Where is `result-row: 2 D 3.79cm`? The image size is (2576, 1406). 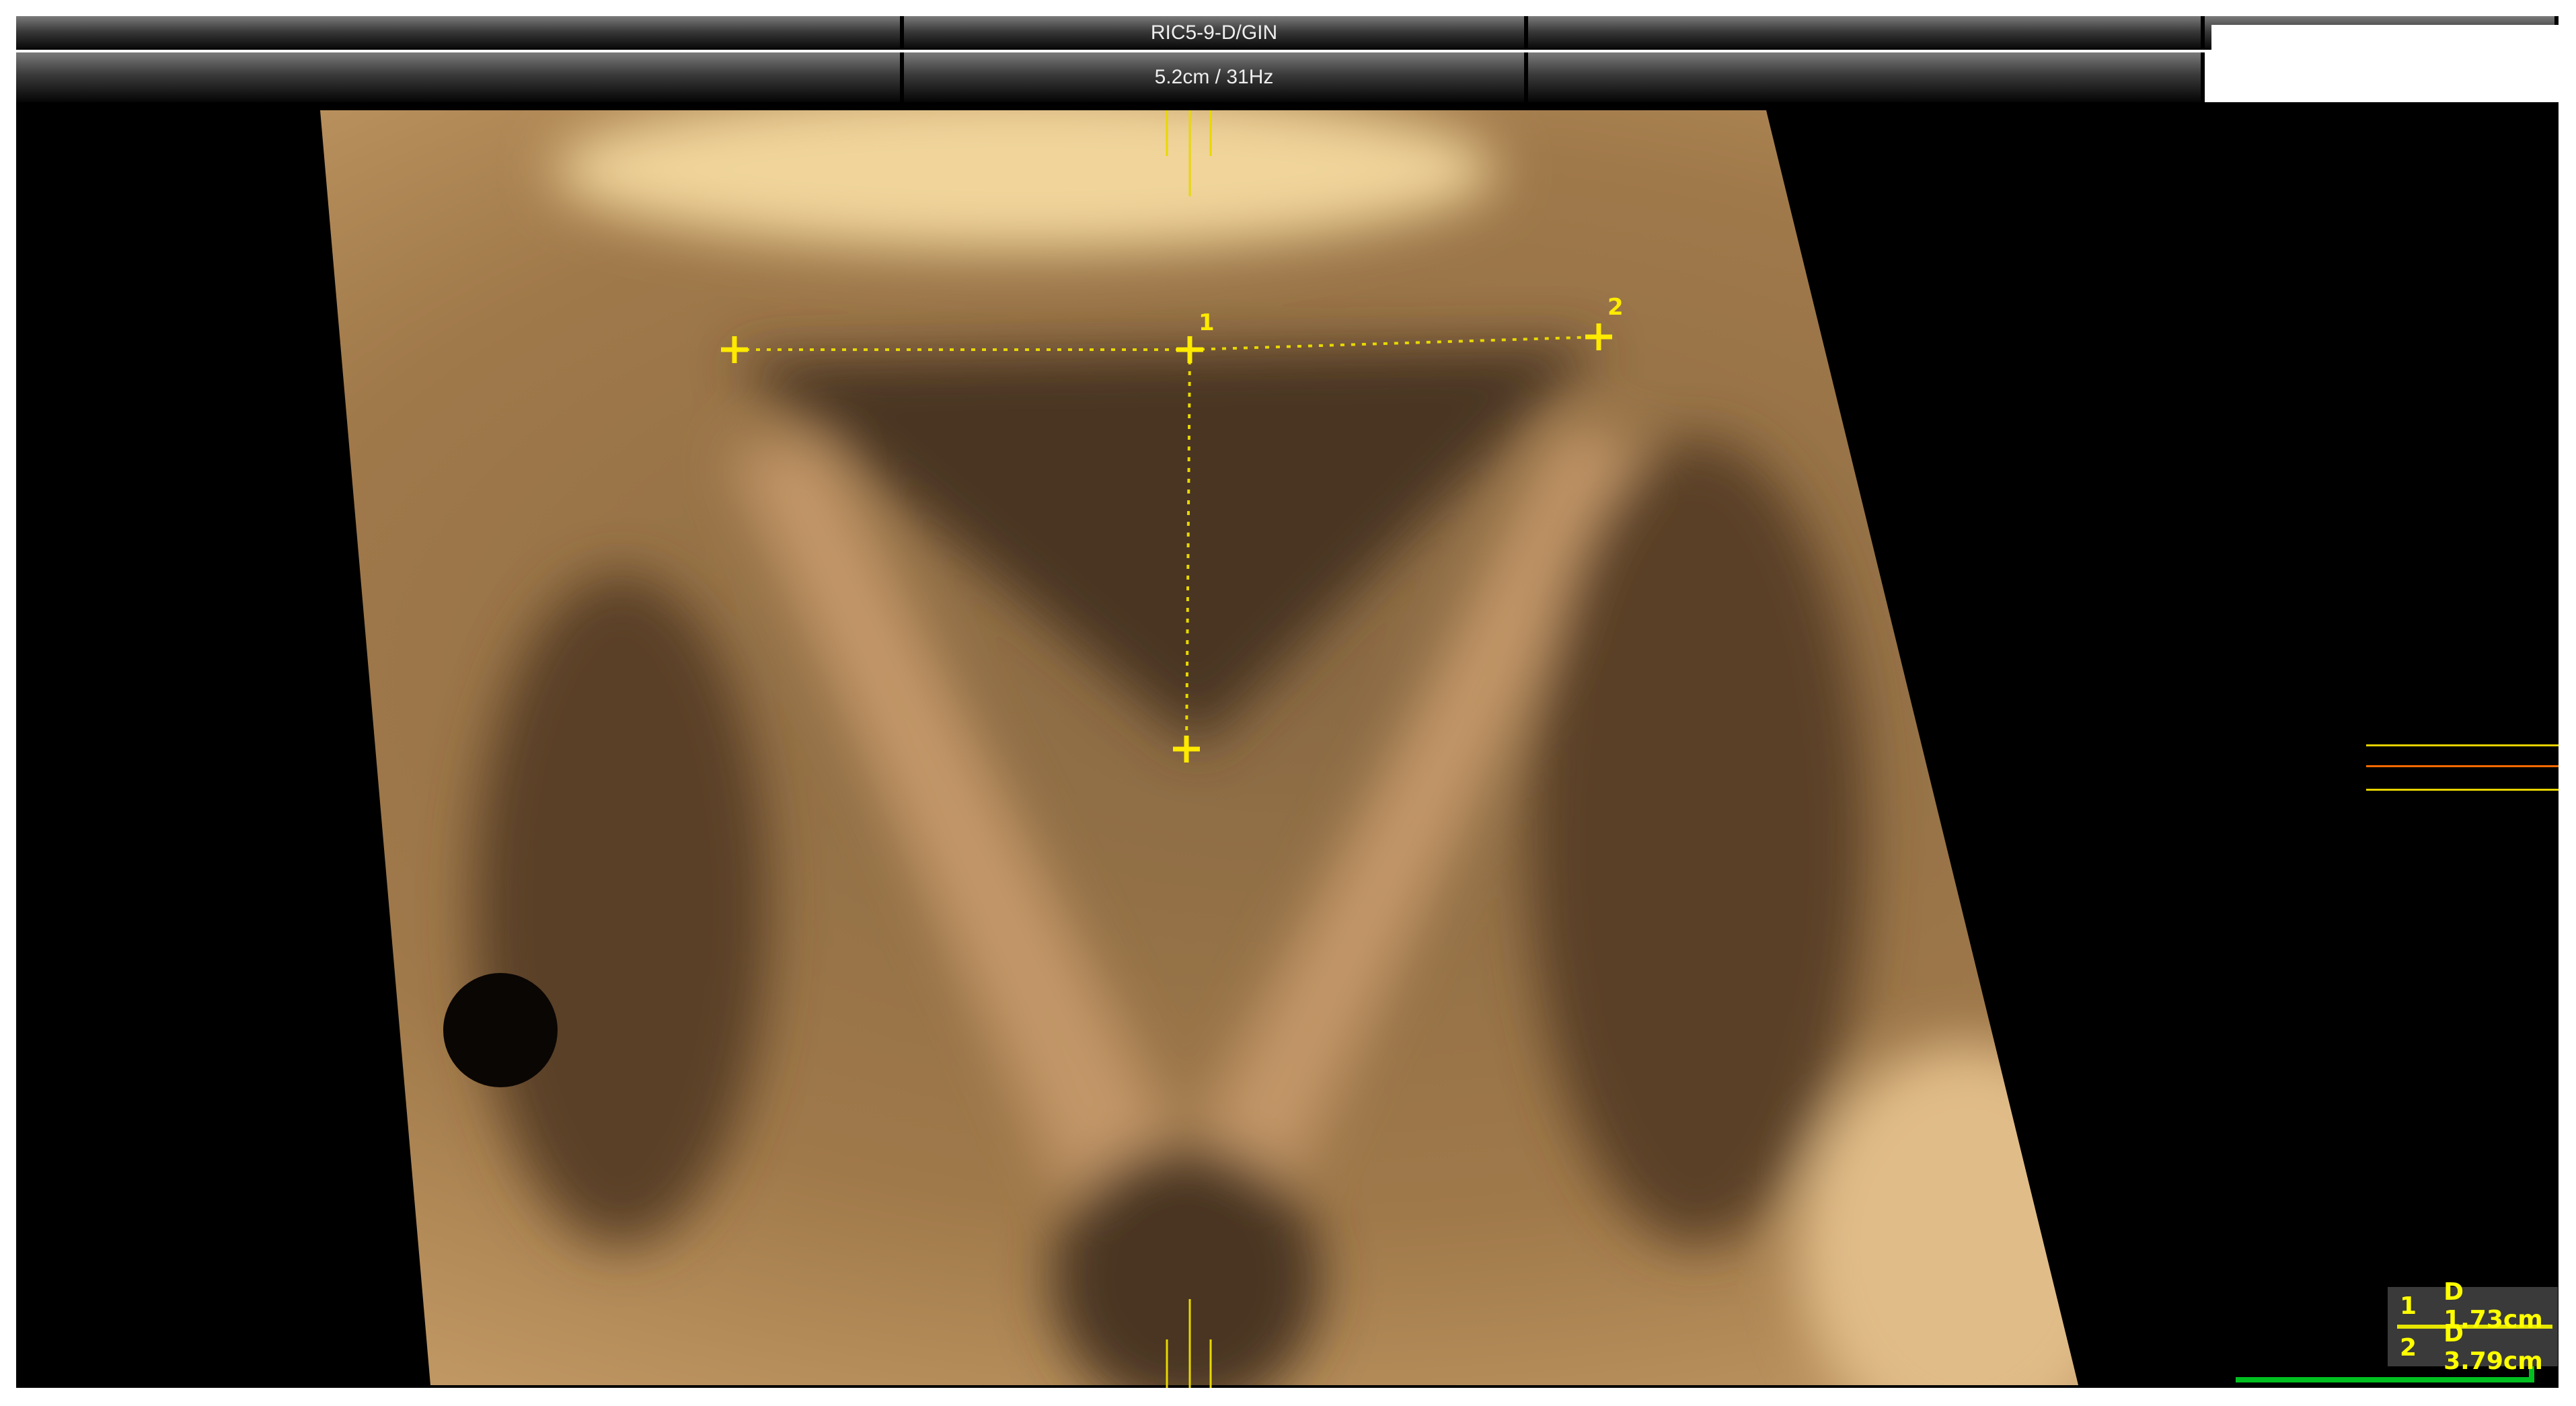 result-row: 2 D 3.79cm is located at coordinates (2473, 1347).